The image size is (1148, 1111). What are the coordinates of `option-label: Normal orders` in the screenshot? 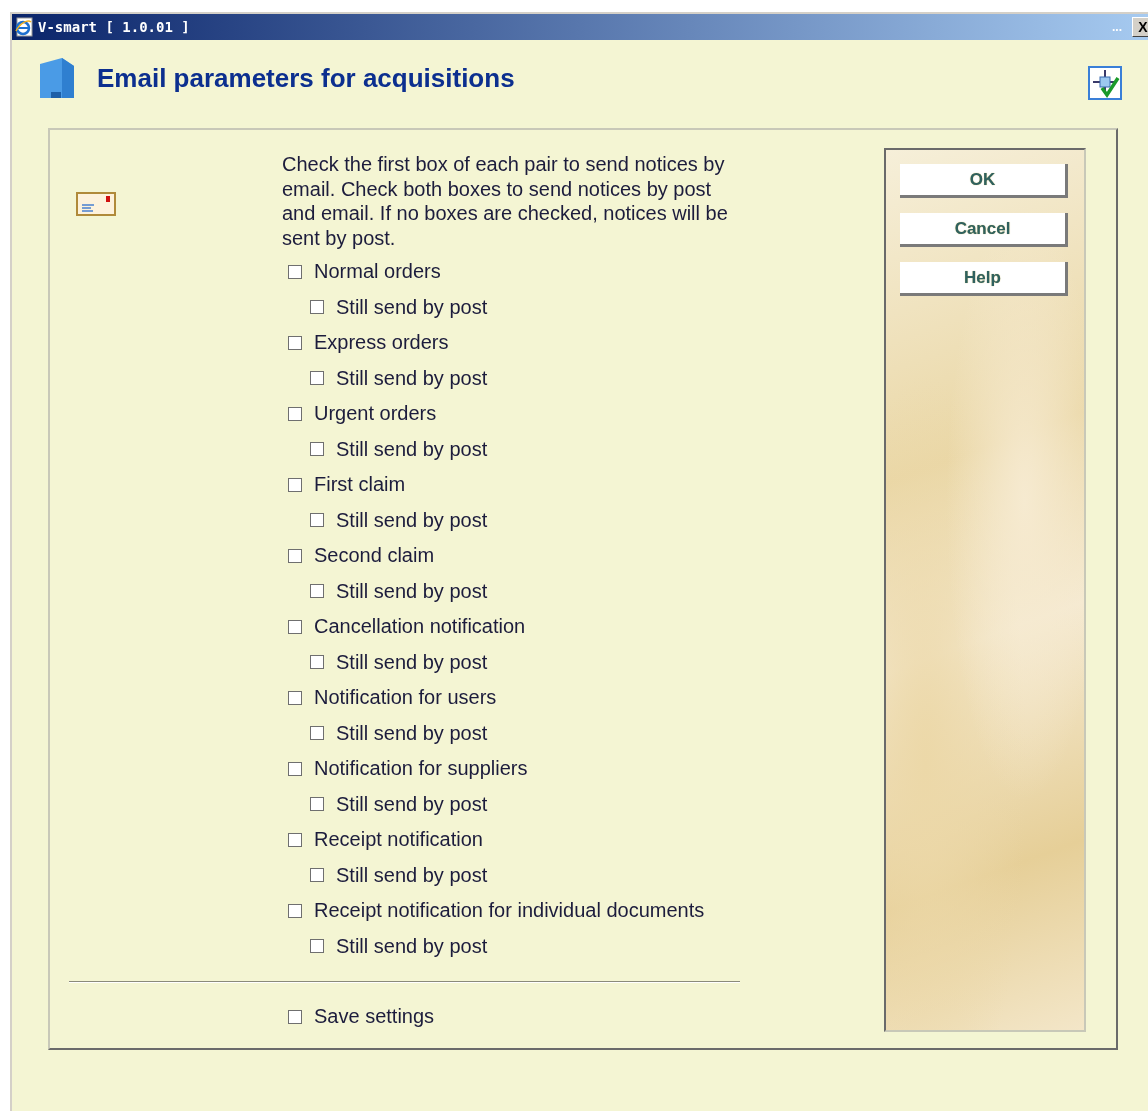 It's located at (377, 272).